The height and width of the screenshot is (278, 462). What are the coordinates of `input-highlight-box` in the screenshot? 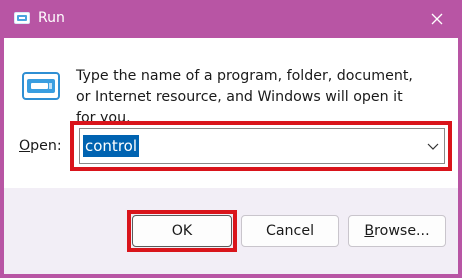 It's located at (261, 146).